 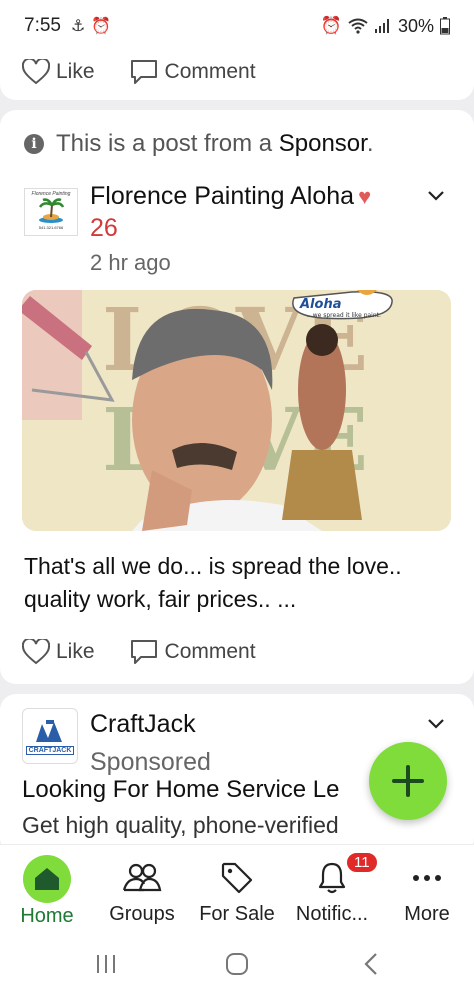 I want to click on bottom-nav: Home Groups For Sale 11 Notific... More, so click(x=237, y=891).